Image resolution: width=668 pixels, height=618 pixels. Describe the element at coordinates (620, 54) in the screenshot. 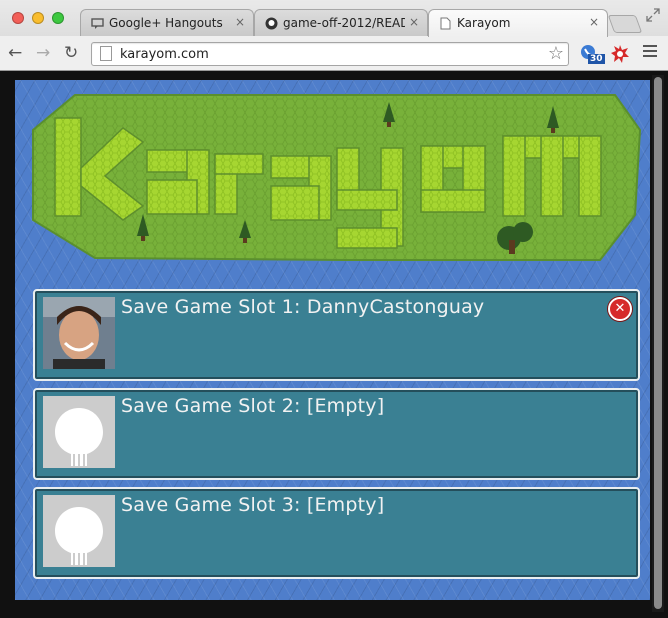

I see `adblock-icon` at that location.